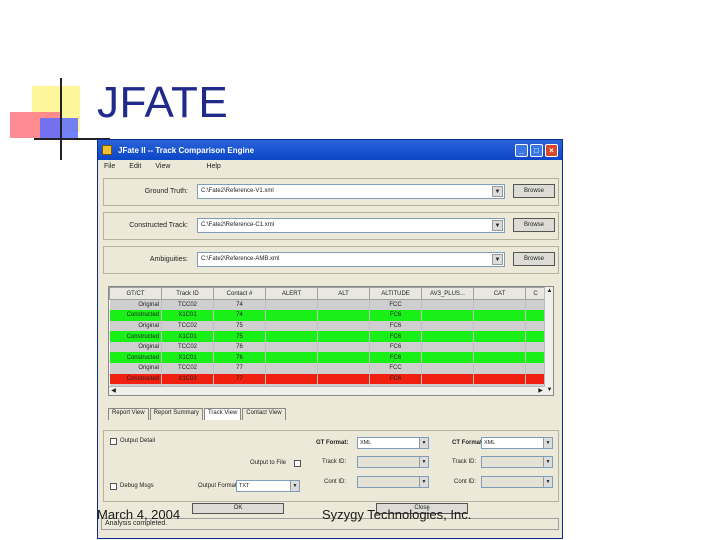 The width and height of the screenshot is (720, 540). What do you see at coordinates (239, 368) in the screenshot?
I see `cell-contact: 77` at bounding box center [239, 368].